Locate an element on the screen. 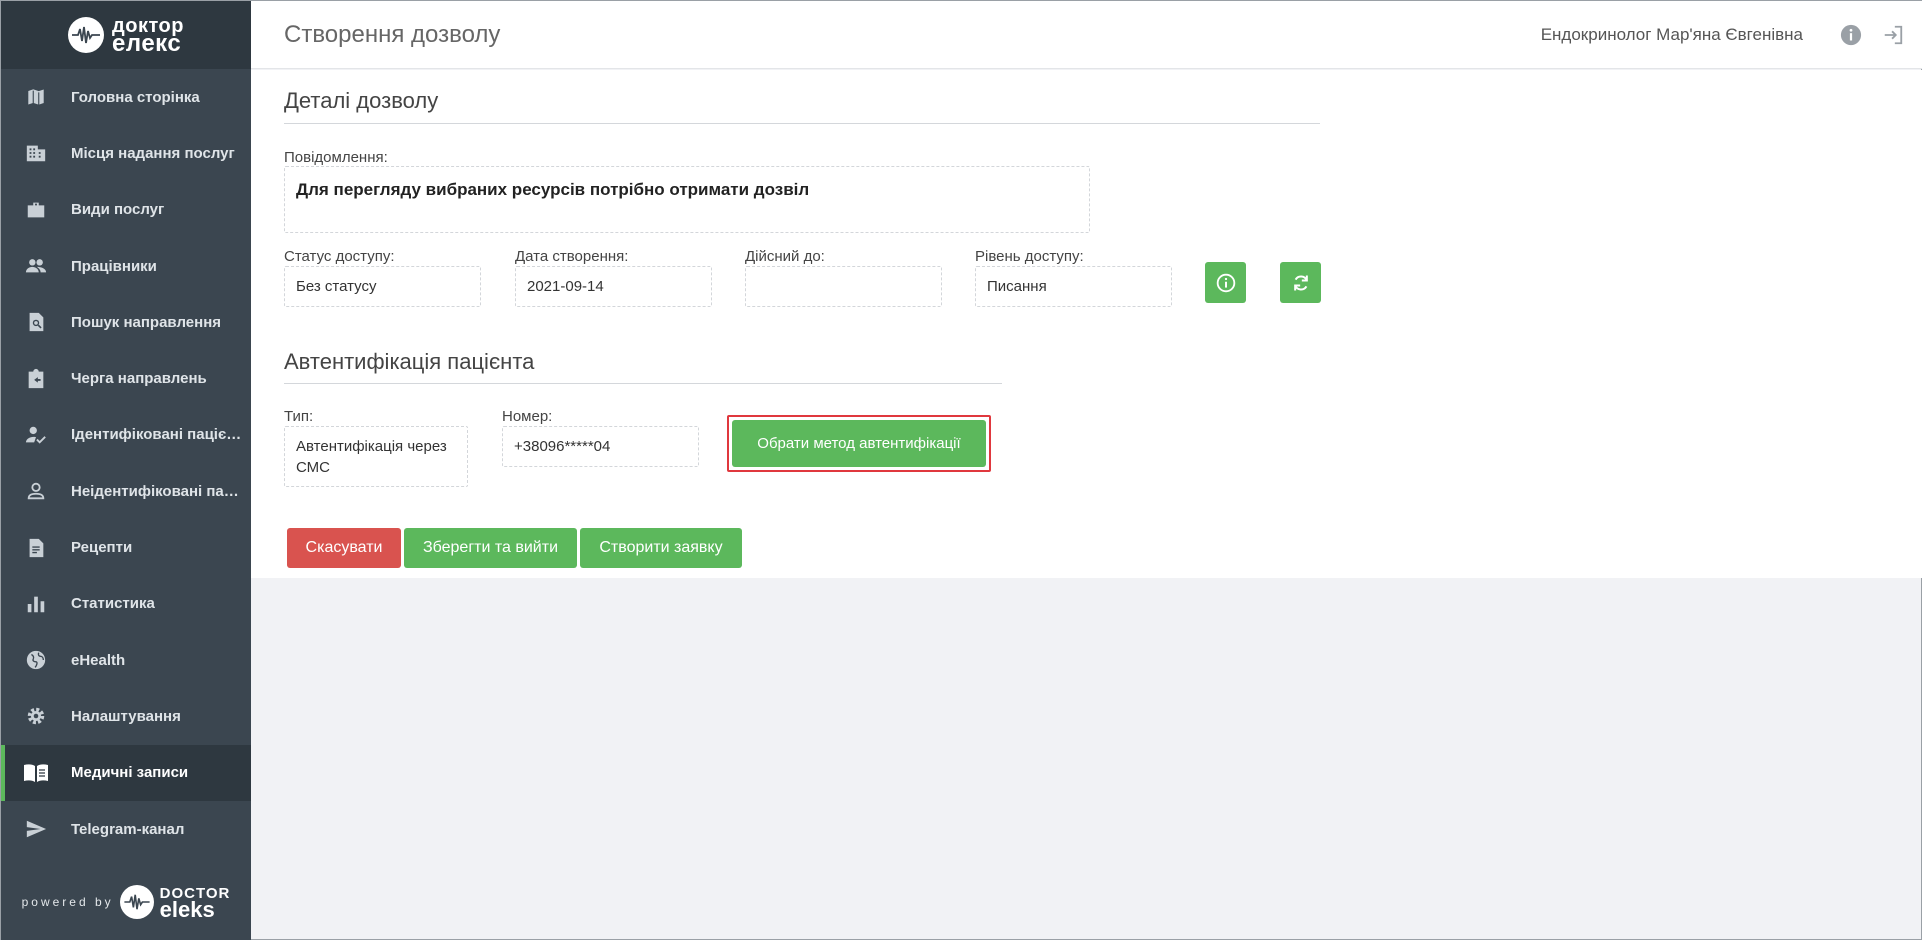  auth-type-field: Автентифікація через СМС is located at coordinates (376, 456).